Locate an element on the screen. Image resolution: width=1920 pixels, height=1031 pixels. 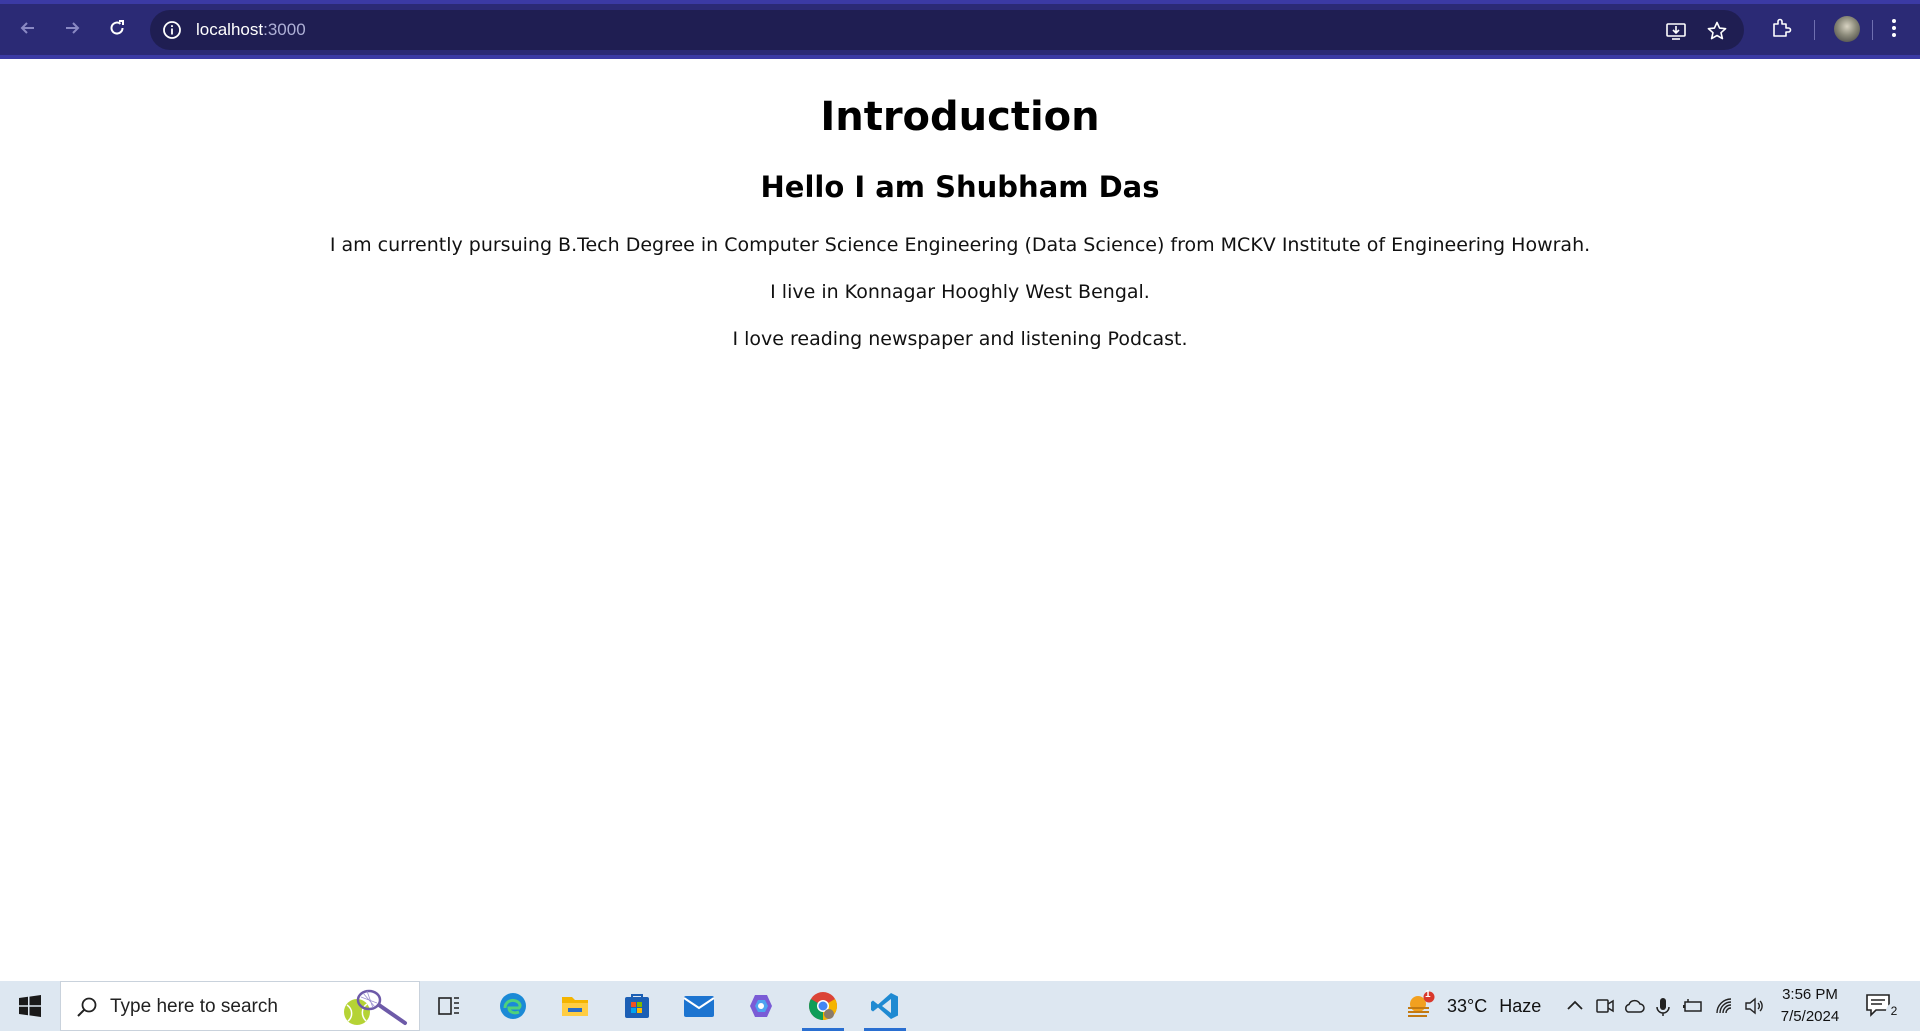
task-view-icon is located at coordinates (448, 1006).